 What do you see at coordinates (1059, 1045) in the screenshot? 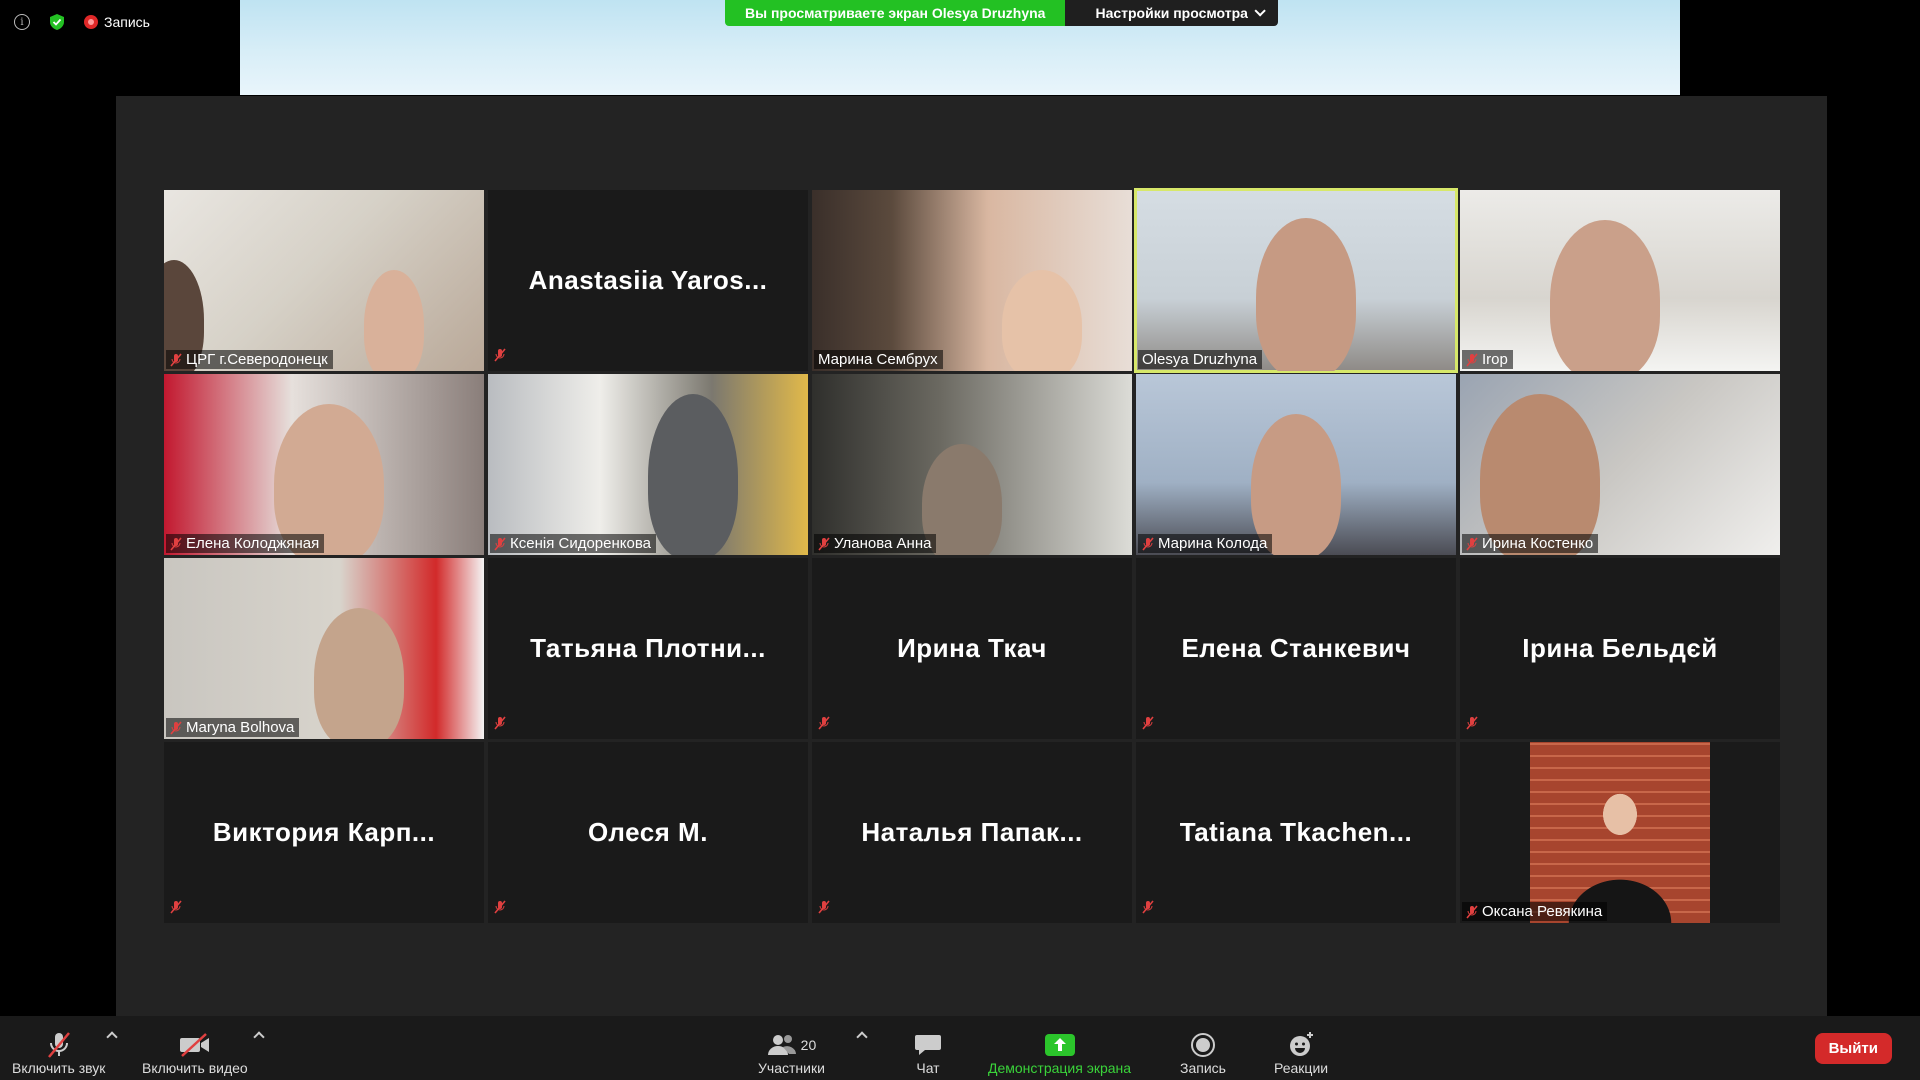
I see `share-screen-icon` at bounding box center [1059, 1045].